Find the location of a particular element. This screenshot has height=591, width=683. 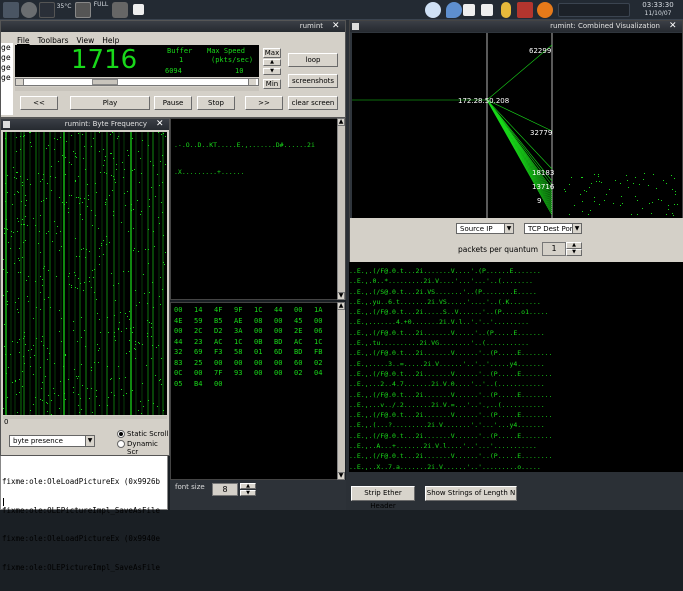

speed-up-arrow: ▲ is located at coordinates (272, 62).